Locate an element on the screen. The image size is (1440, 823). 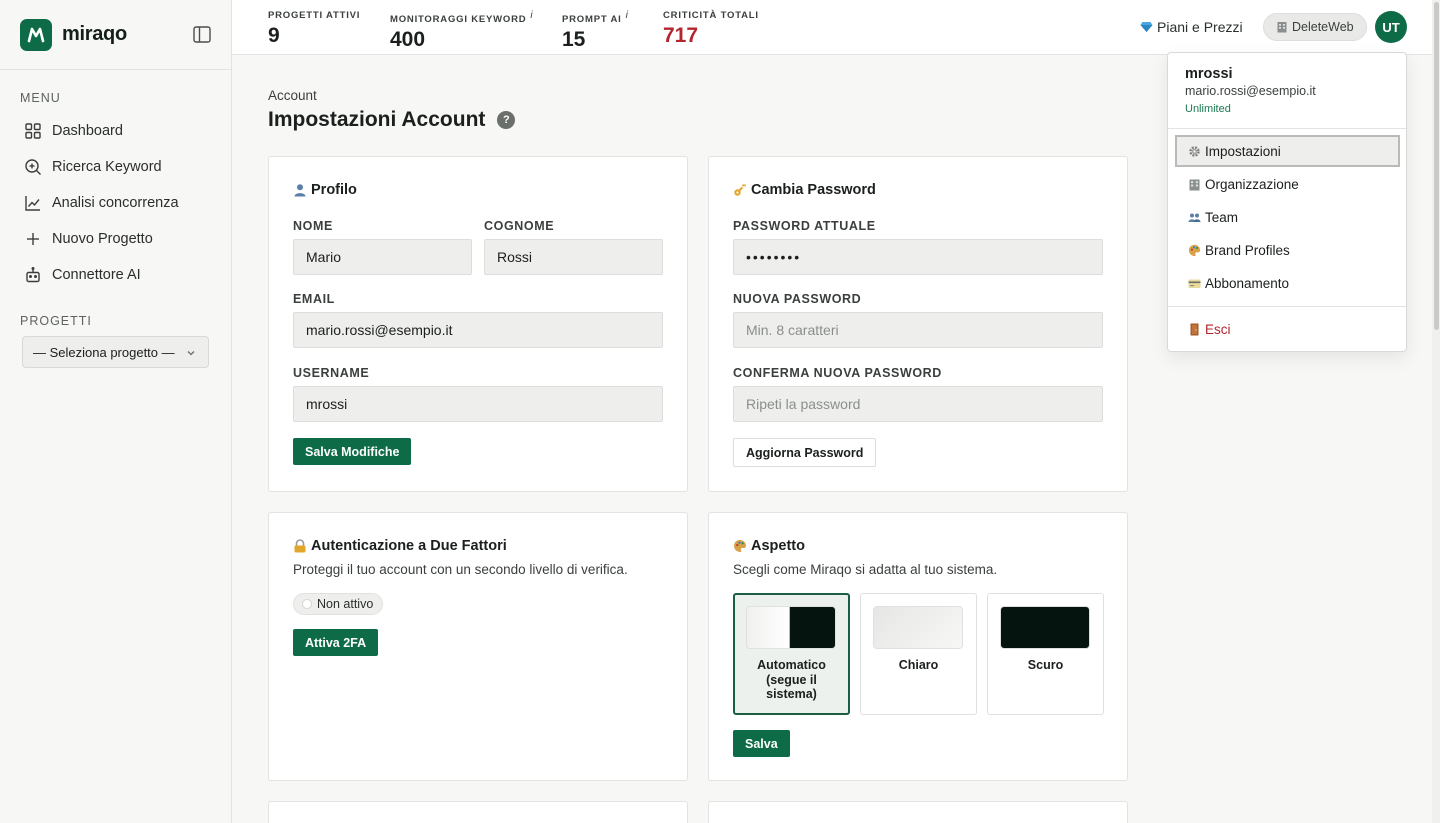
people-icon is located at coordinates (1194, 217).